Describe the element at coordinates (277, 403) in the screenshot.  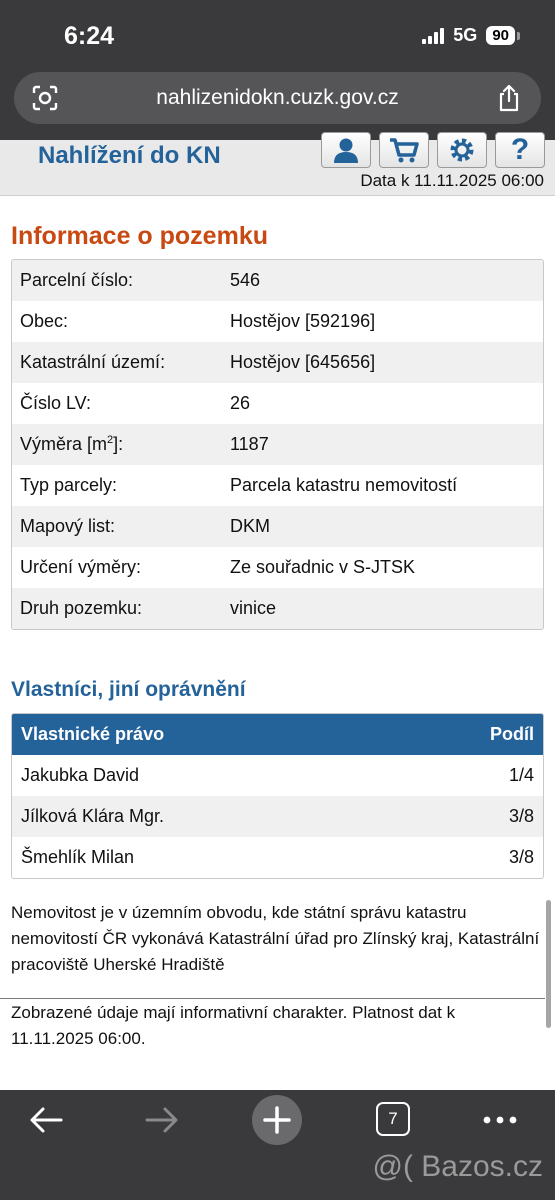
I see `info-row-lv-number: Číslo LV: 26` at that location.